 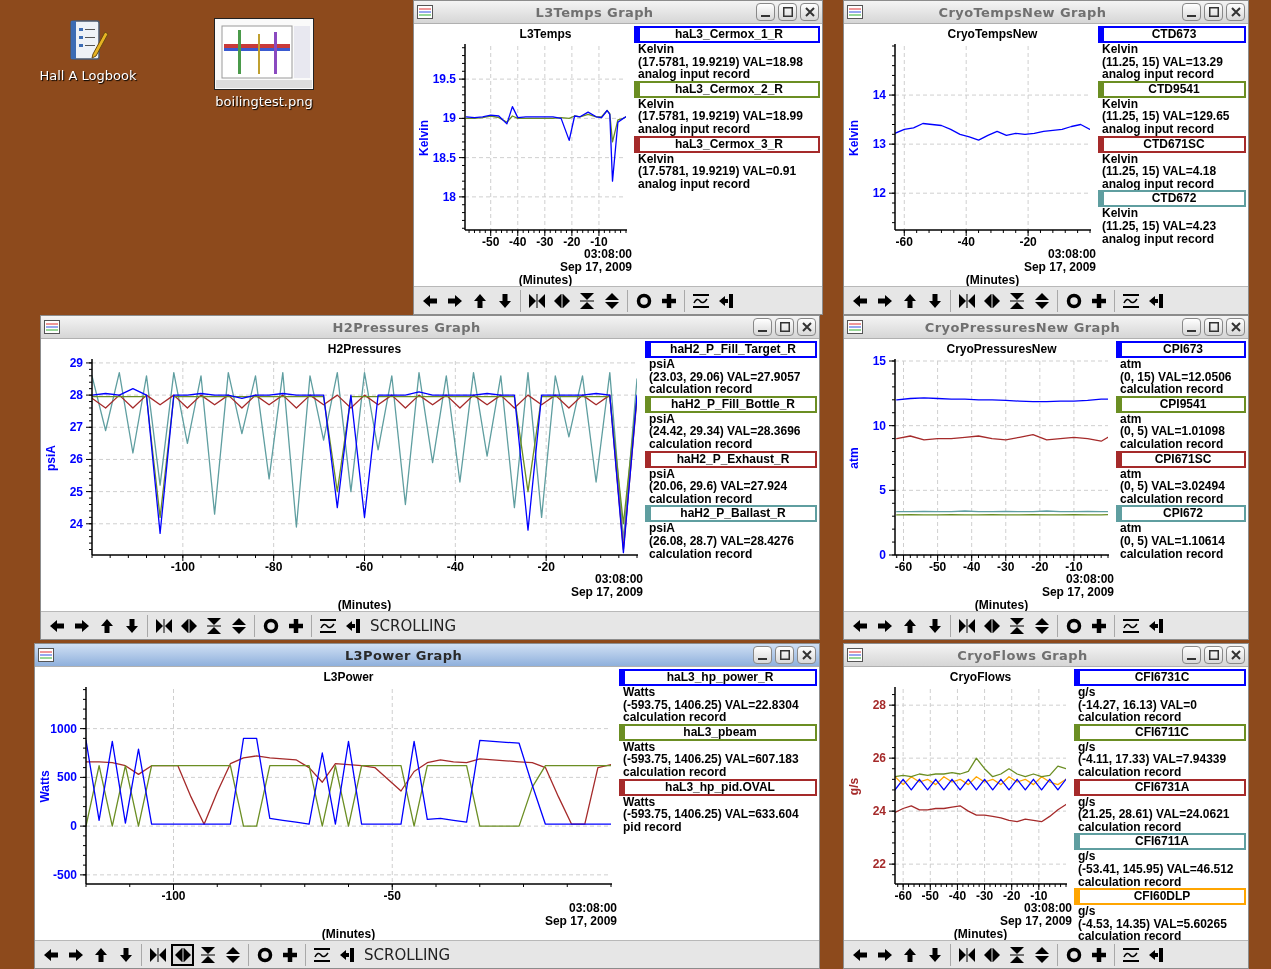 I want to click on chart-title: L3Temps, so click(x=545, y=34).